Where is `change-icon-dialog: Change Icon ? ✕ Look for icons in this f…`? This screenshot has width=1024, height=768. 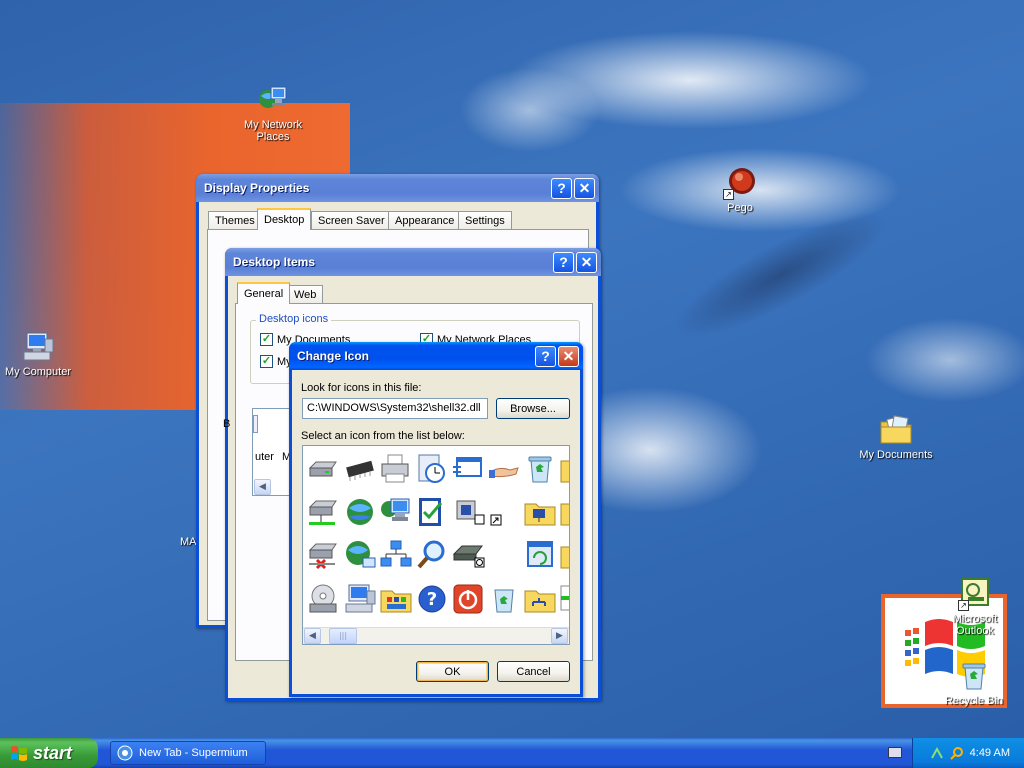
change-icon-dialog: Change Icon ? ✕ Look for icons in this f… is located at coordinates (436, 519).